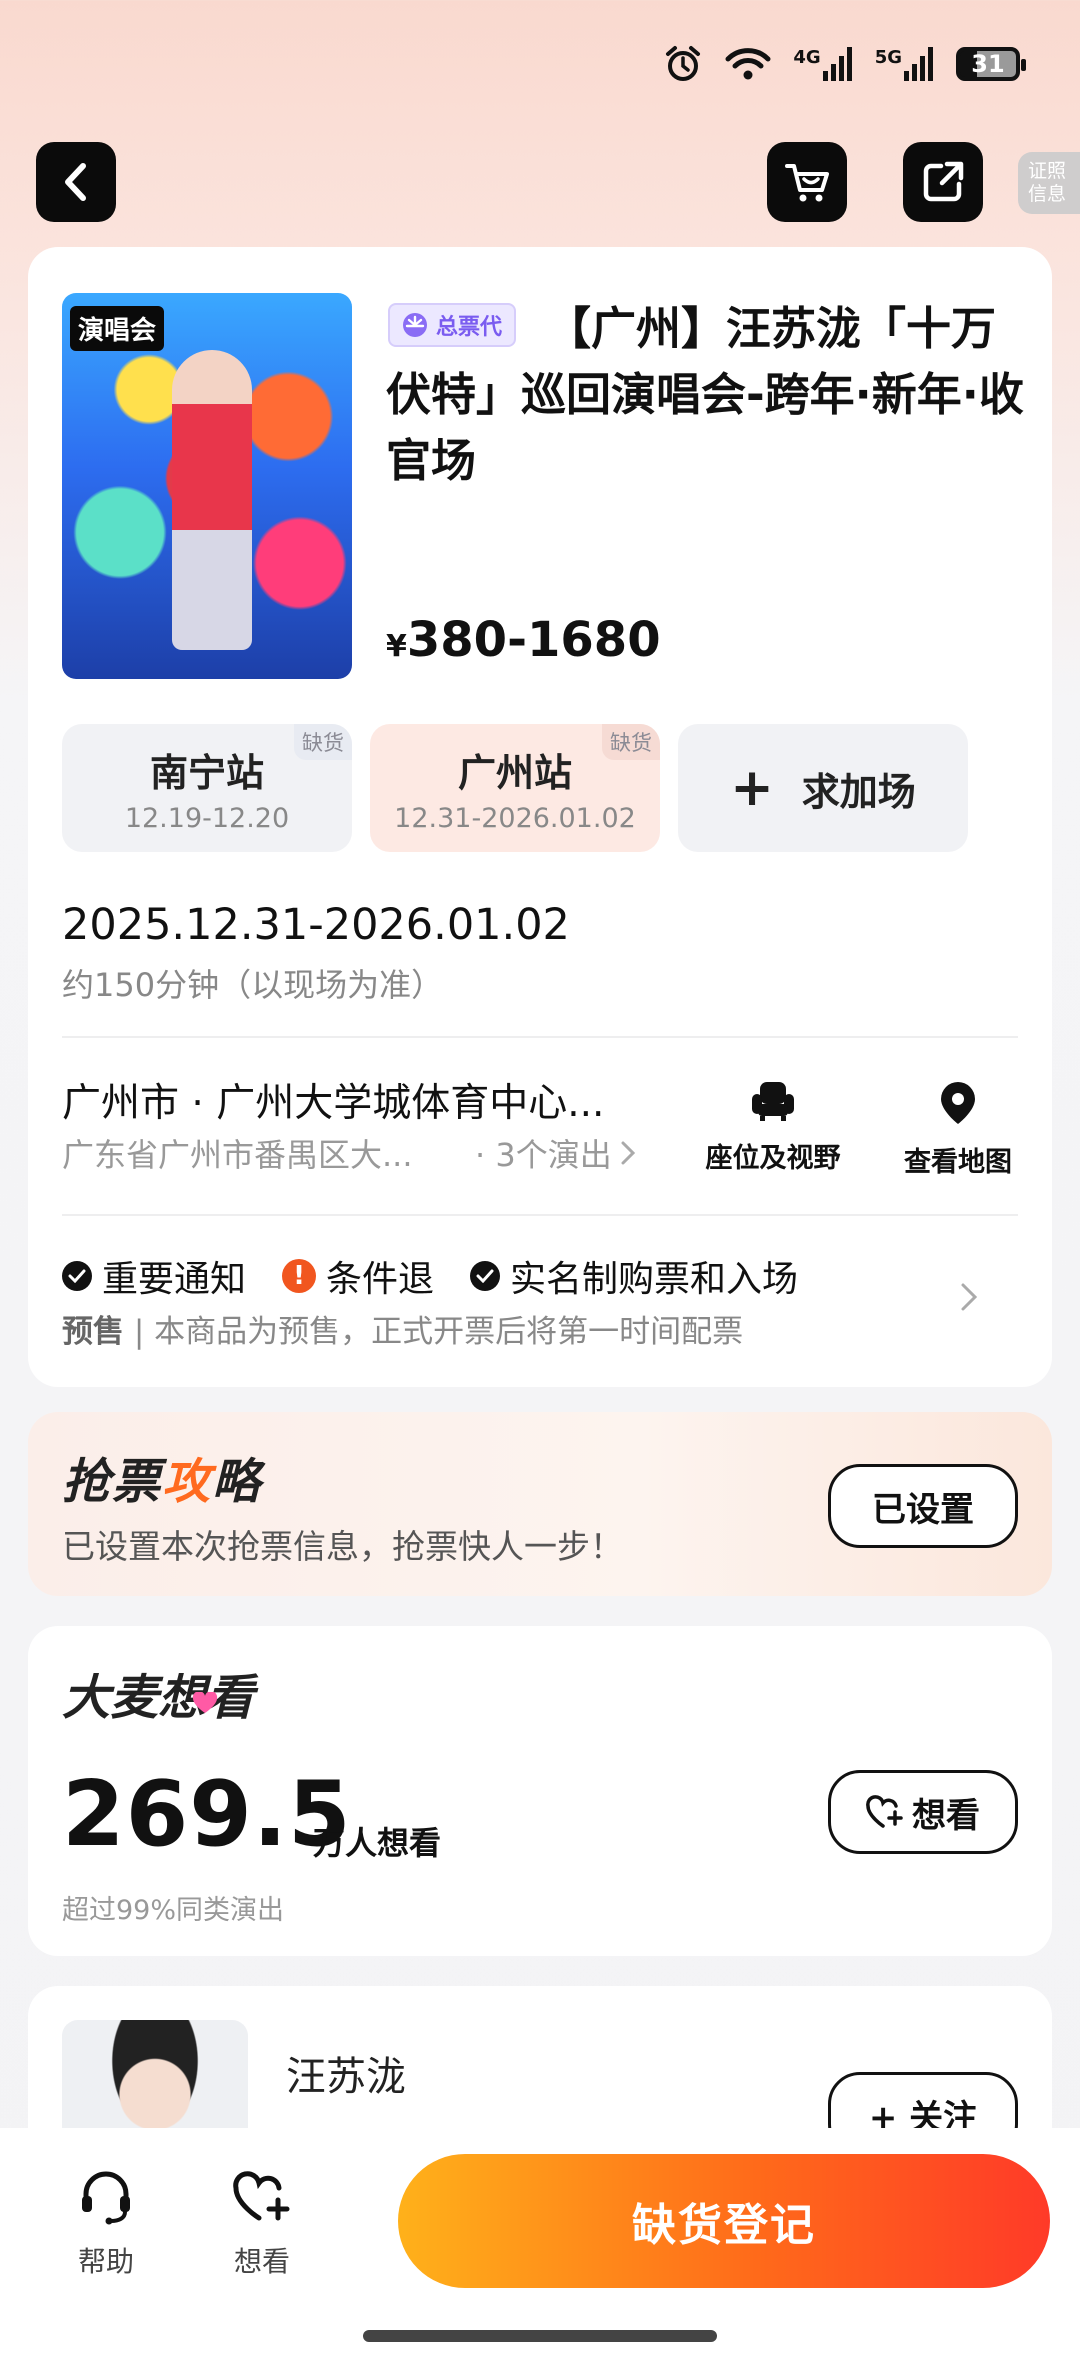 This screenshot has width=1080, height=2363. Describe the element at coordinates (262, 2224) in the screenshot. I see `want-tab-button: 想看` at that location.